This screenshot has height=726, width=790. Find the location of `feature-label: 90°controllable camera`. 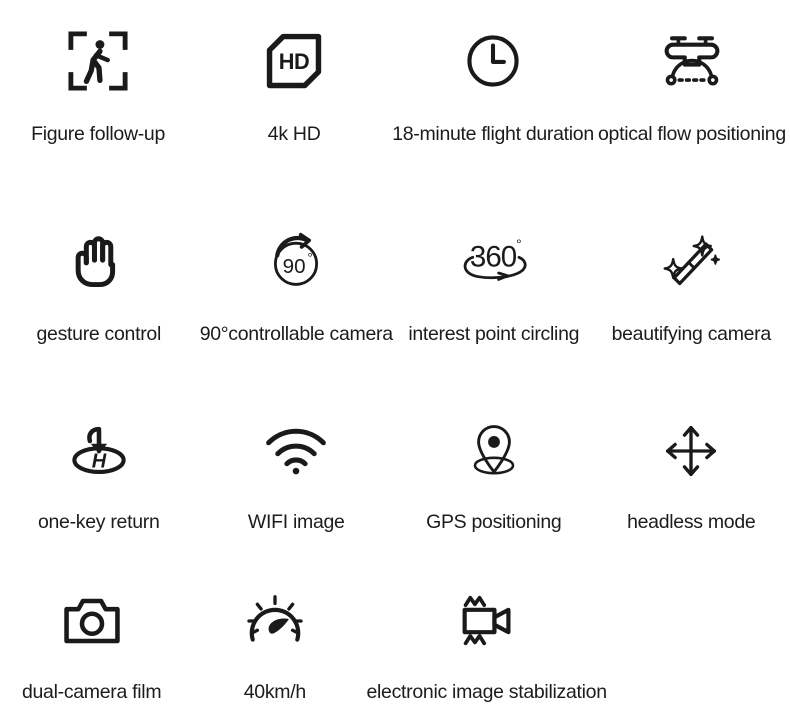

feature-label: 90°controllable camera is located at coordinates (296, 334).